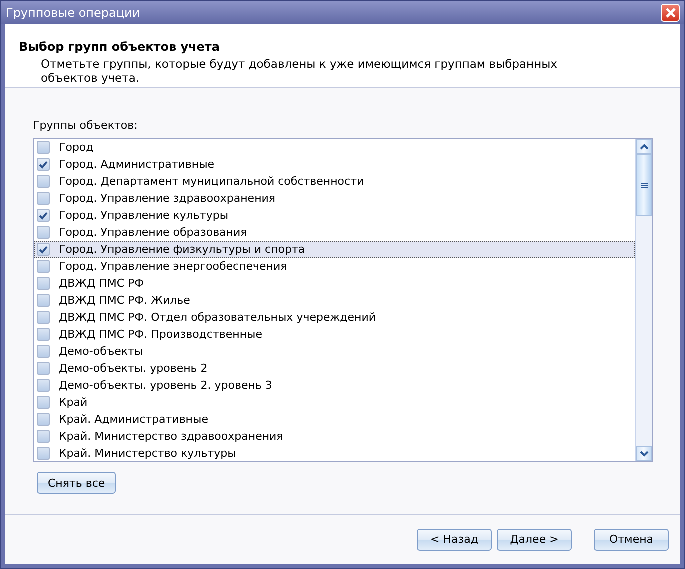 The width and height of the screenshot is (685, 569). Describe the element at coordinates (534, 539) in the screenshot. I see `wizard-button: Далее >` at that location.